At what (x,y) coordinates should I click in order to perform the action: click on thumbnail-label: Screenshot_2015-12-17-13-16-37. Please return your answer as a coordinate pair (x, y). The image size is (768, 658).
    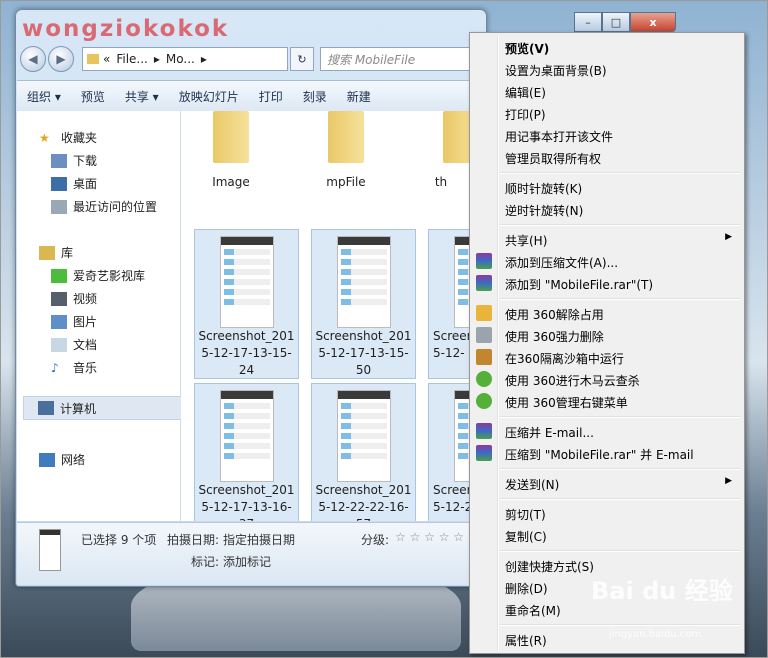
    Looking at the image, I should click on (246, 502).